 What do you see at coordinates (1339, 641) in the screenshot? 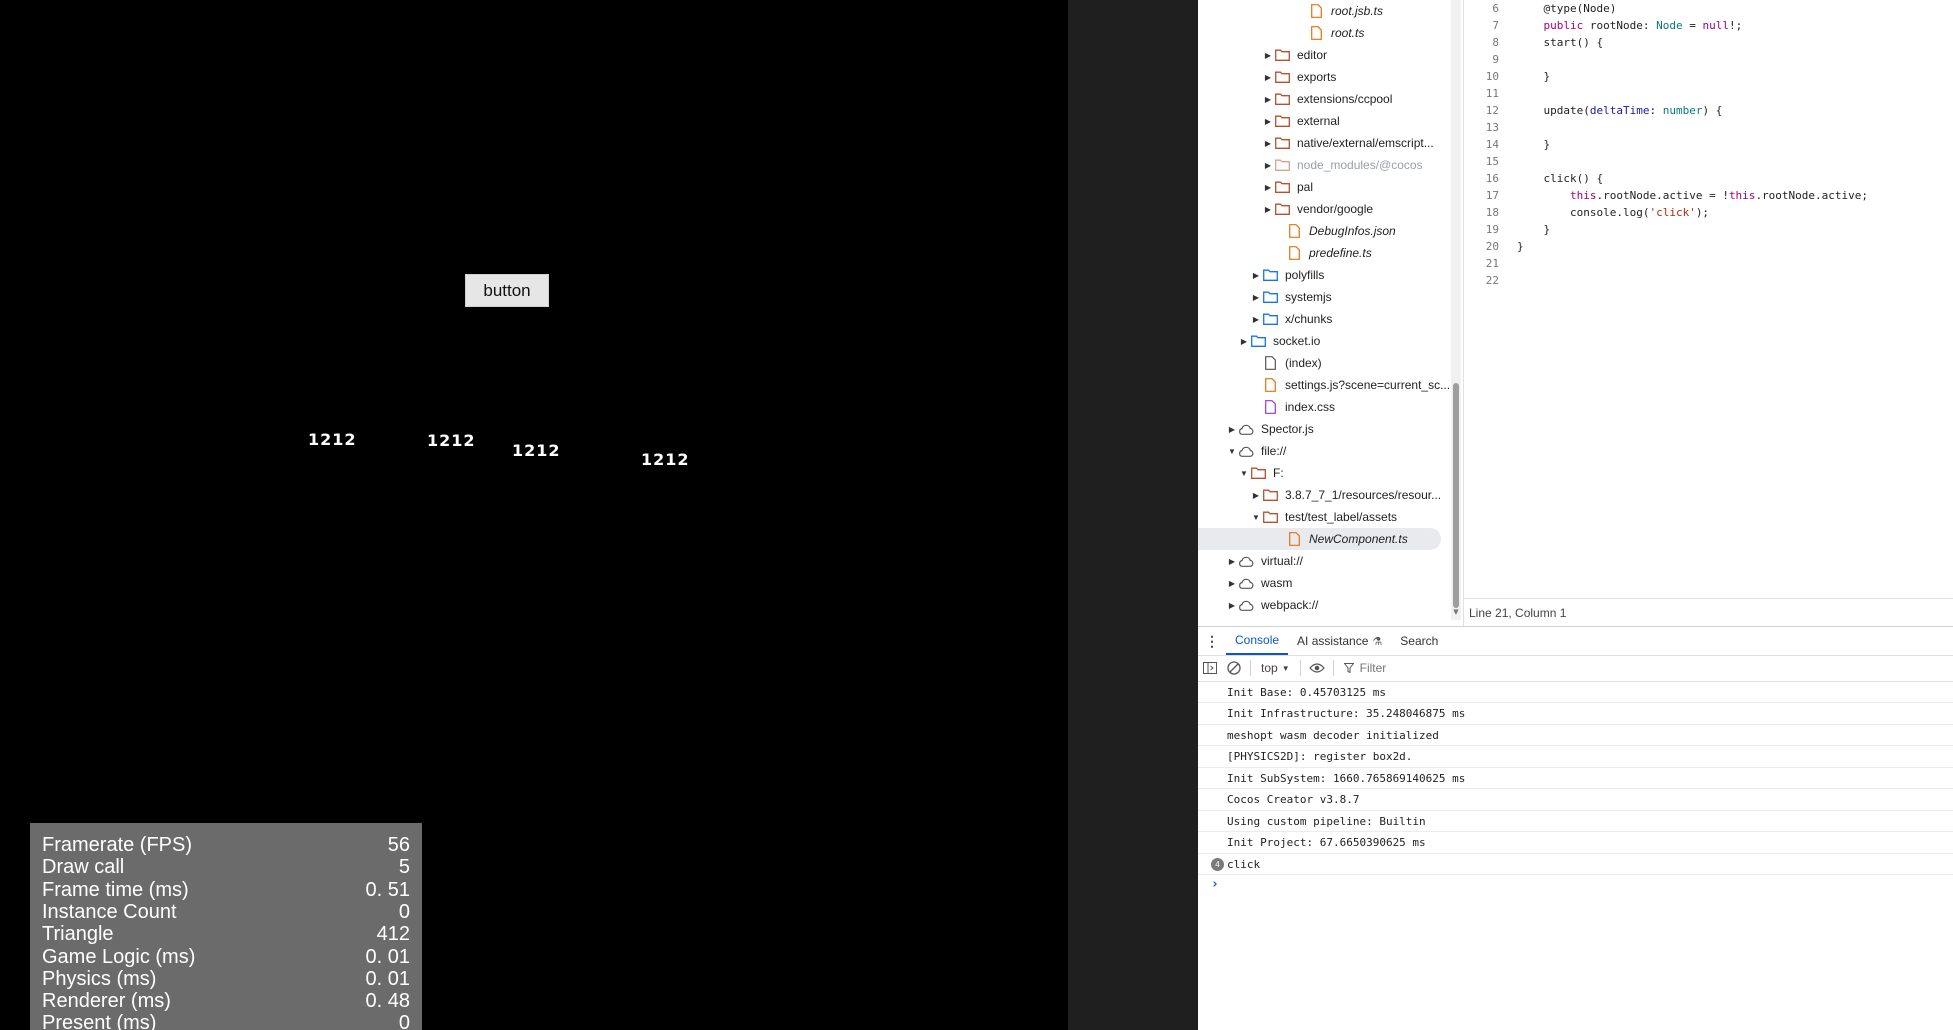
I see `tab-ai-assistance: AI assistance ⚗` at bounding box center [1339, 641].